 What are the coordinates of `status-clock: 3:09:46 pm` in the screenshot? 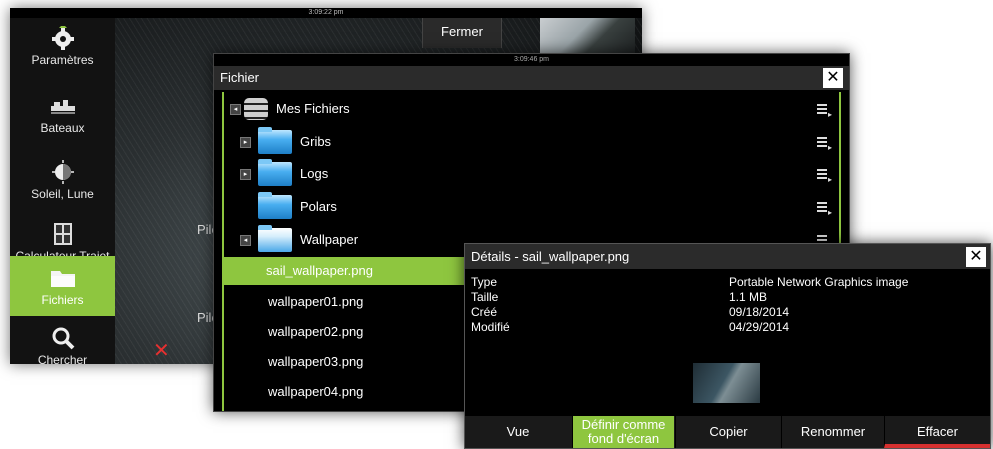 It's located at (531, 59).